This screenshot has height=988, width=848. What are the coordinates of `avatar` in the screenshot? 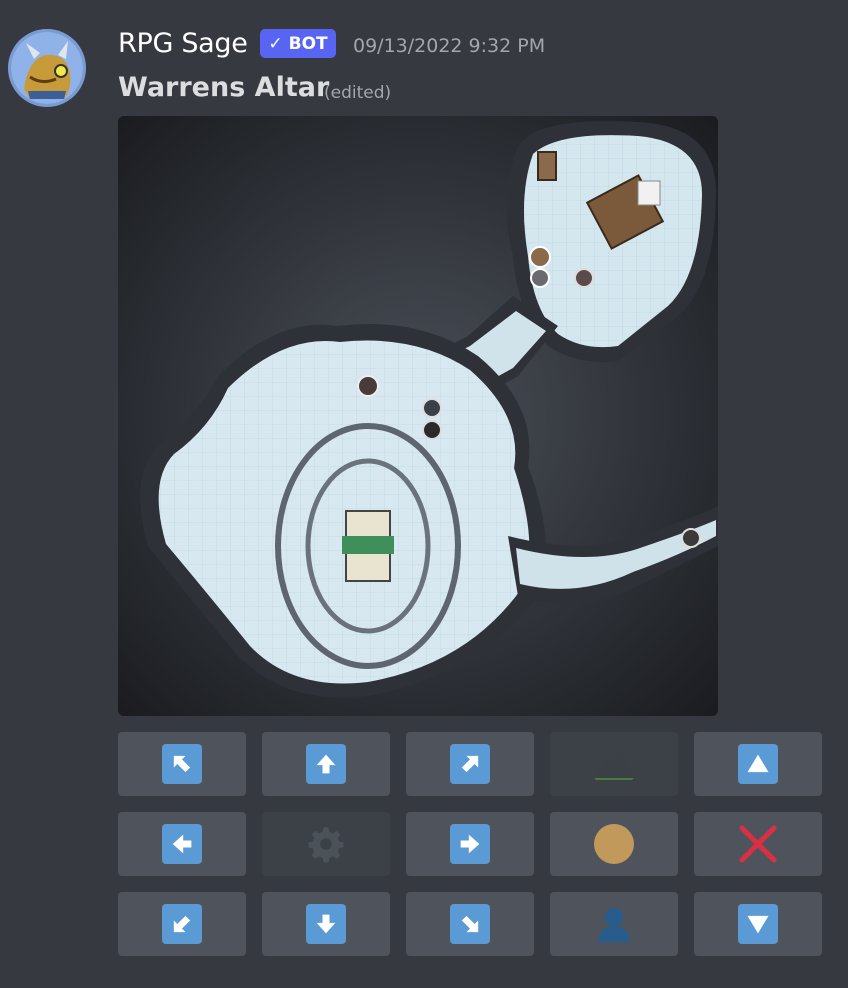 It's located at (47, 68).